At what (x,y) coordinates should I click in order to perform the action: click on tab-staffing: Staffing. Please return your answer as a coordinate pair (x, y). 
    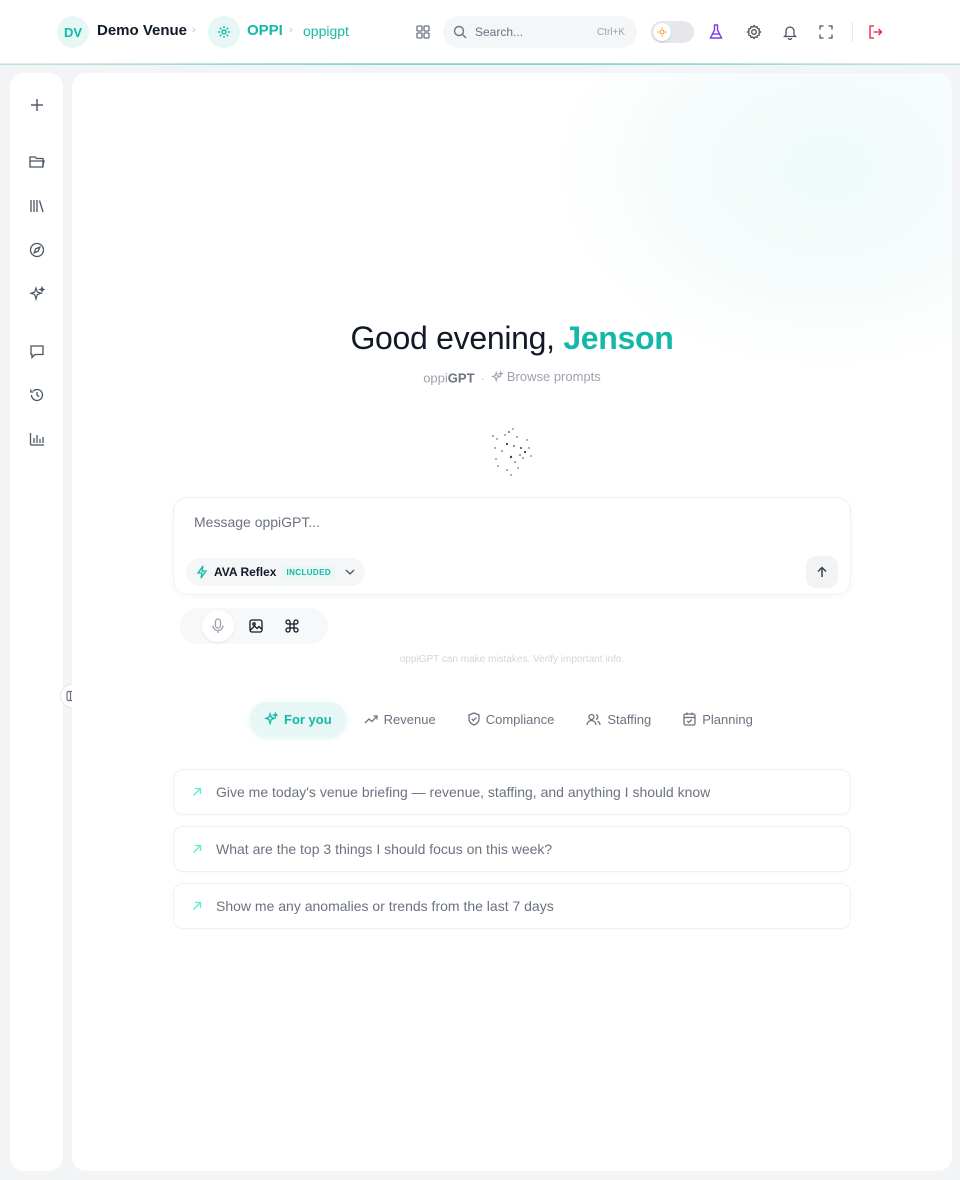
    Looking at the image, I should click on (618, 719).